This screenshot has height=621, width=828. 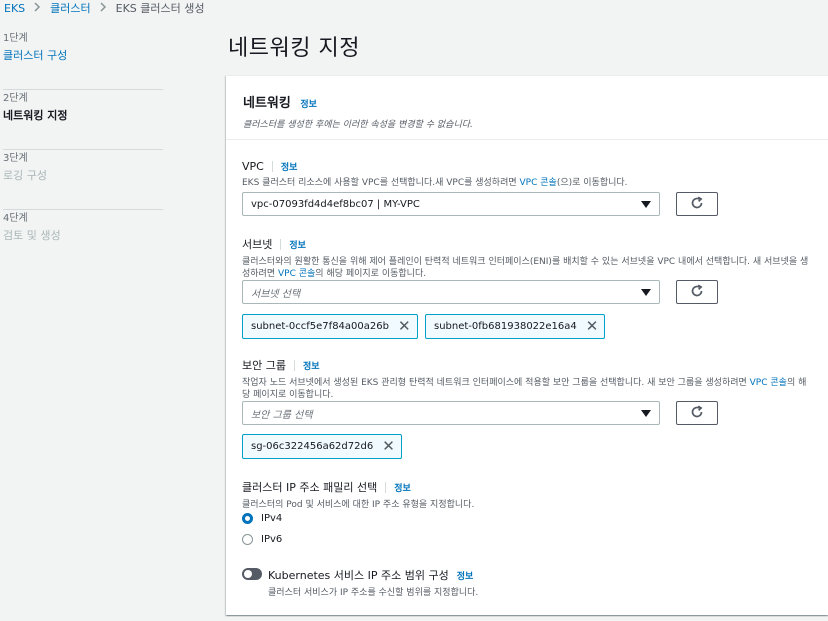 I want to click on ip-family-description: 클러스터의 Pod 및 서비스에 대한 IP 주소 유형을 지정합니다., so click(x=358, y=505).